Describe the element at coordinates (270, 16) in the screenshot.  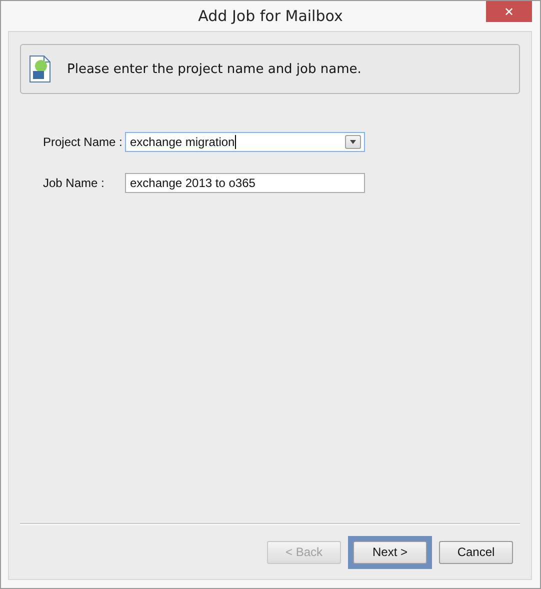
I see `window-title: Add Job for Mailbox` at that location.